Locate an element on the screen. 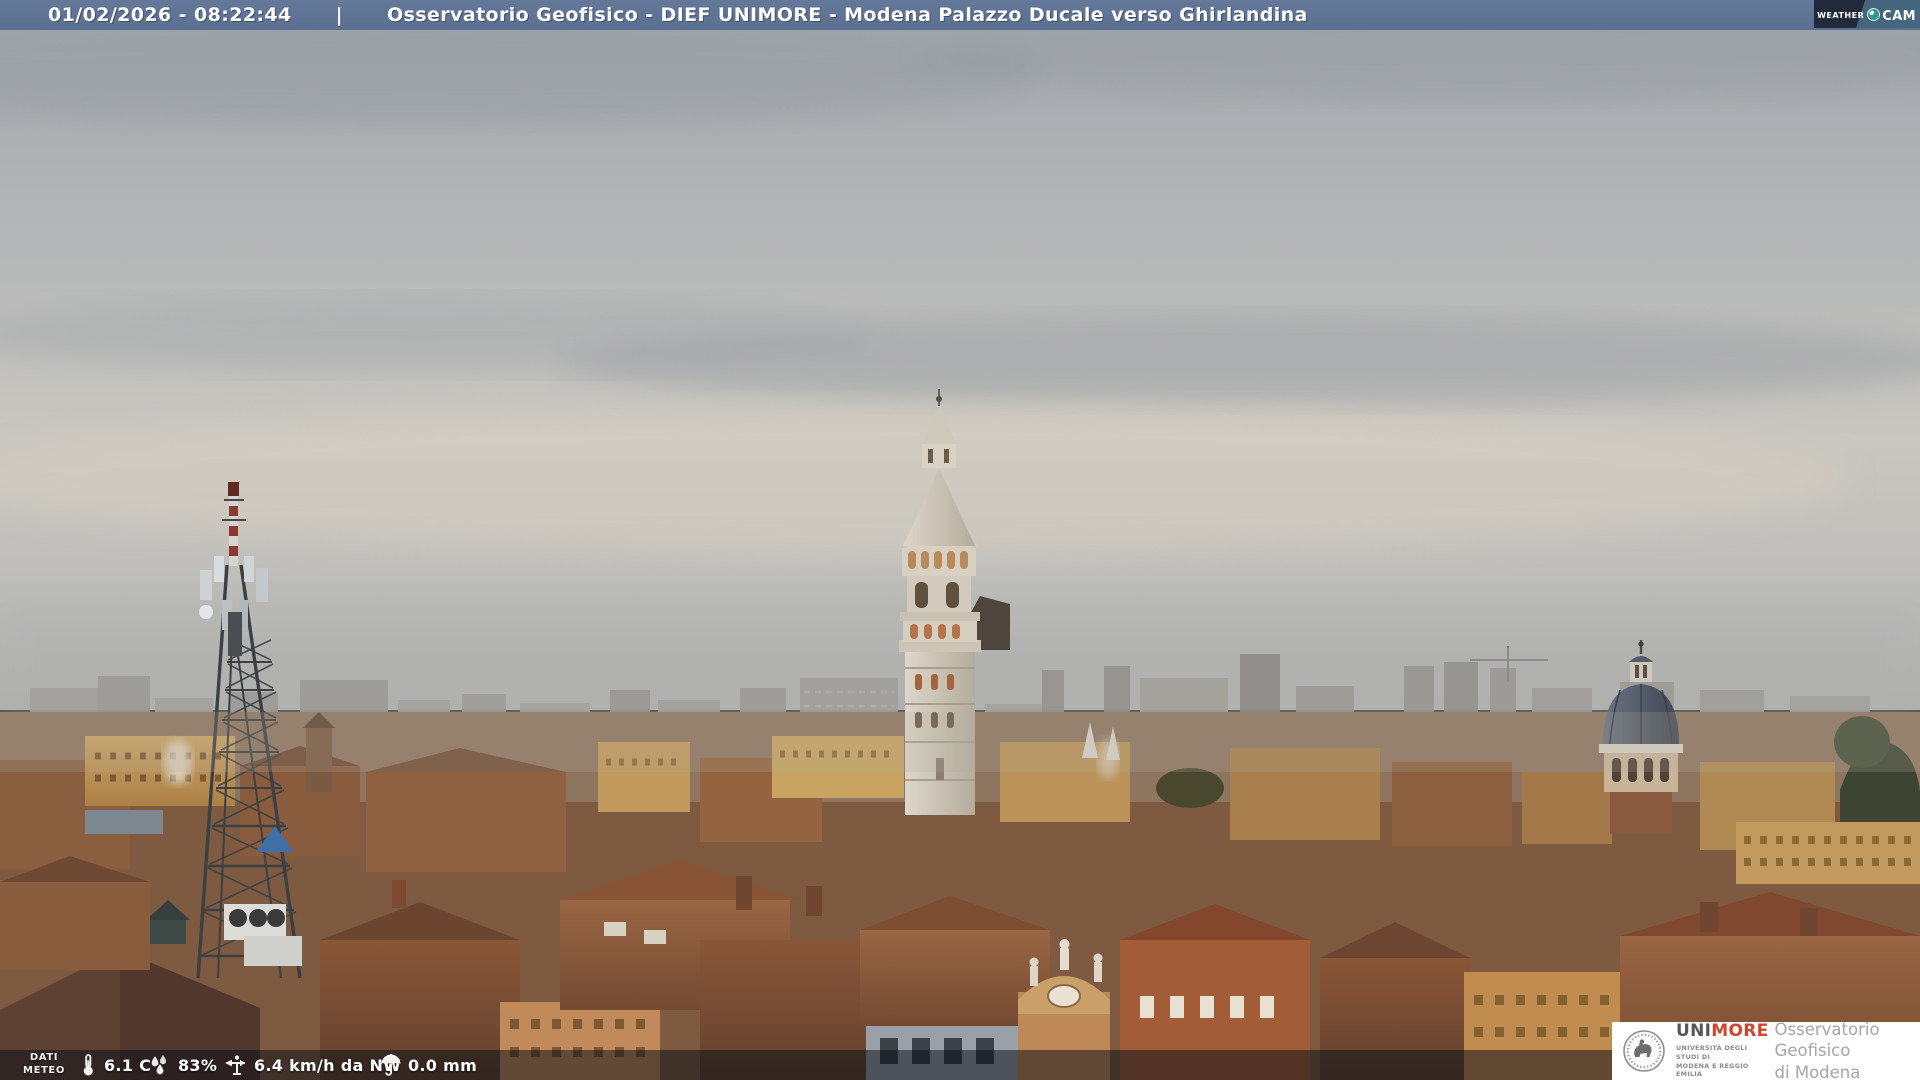  weathervane-icon is located at coordinates (235, 1065).